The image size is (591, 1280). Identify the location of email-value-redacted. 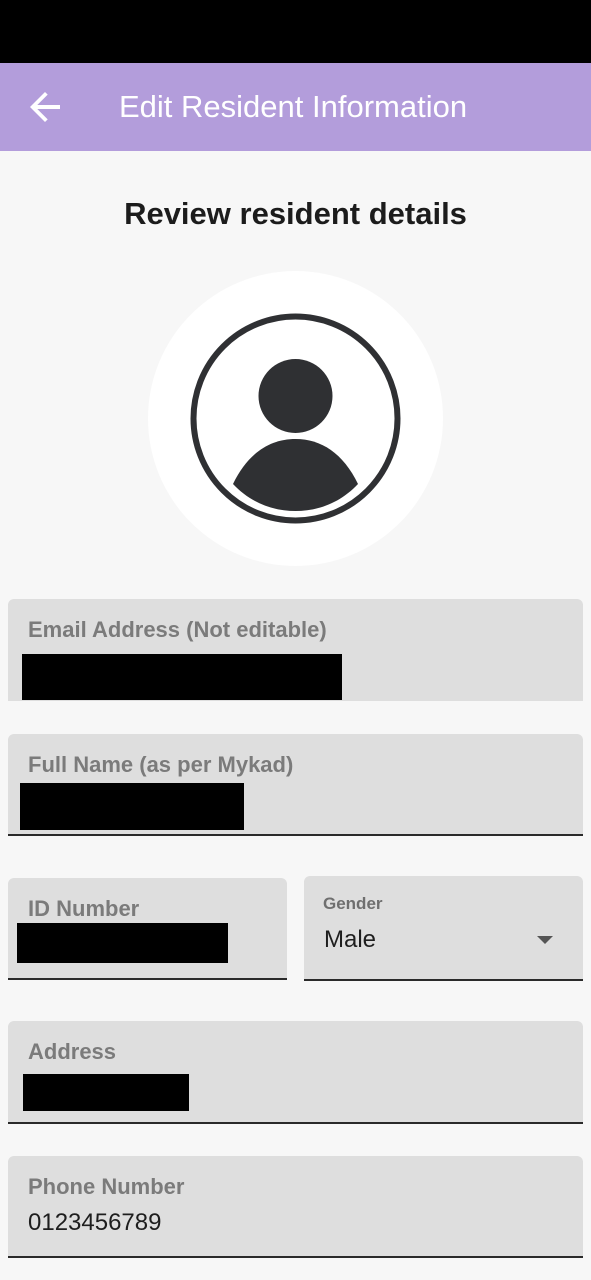
(182, 677).